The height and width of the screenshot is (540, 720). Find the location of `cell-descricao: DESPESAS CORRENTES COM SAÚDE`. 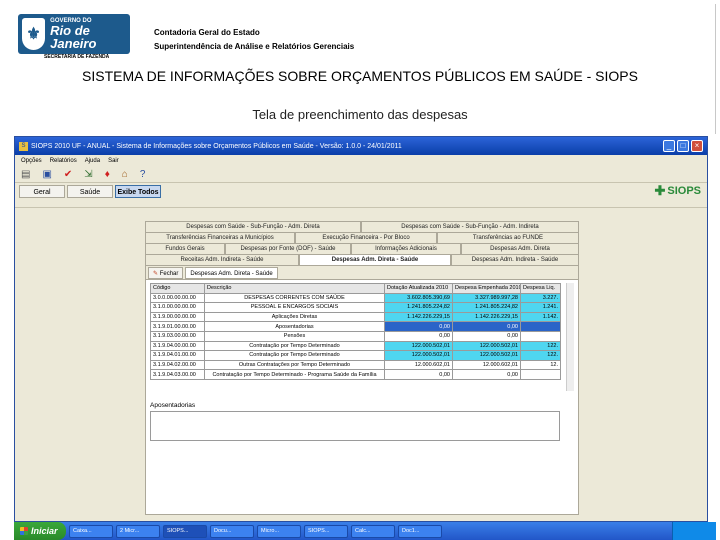

cell-descricao: DESPESAS CORRENTES COM SAÚDE is located at coordinates (294, 298).